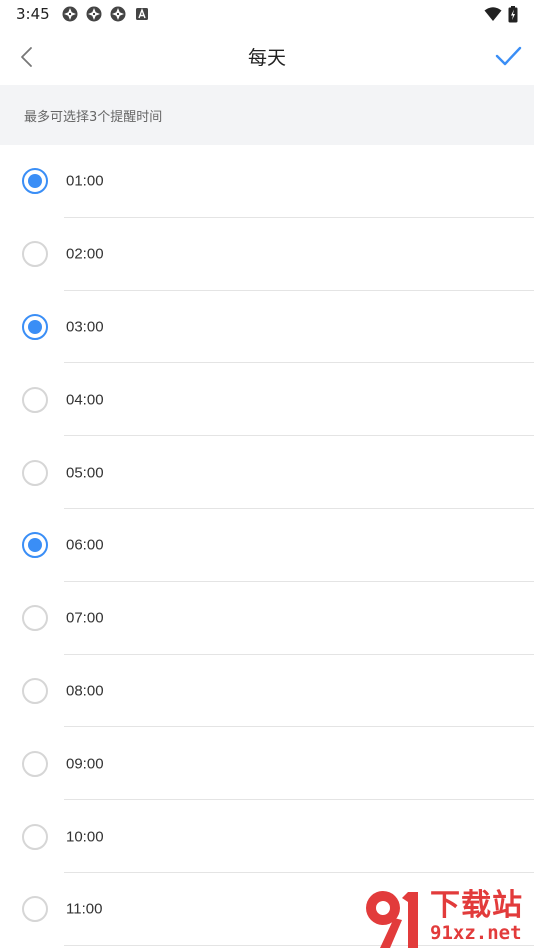 The width and height of the screenshot is (534, 950). Describe the element at coordinates (84, 909) in the screenshot. I see `time-label: 11:00` at that location.